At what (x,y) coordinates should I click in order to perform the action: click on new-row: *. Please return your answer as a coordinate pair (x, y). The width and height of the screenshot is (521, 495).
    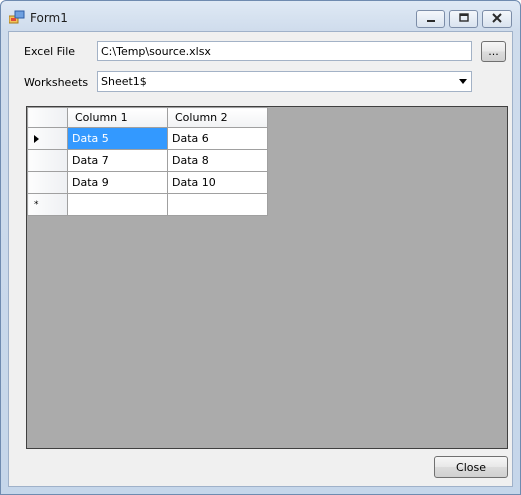
    Looking at the image, I should click on (147, 204).